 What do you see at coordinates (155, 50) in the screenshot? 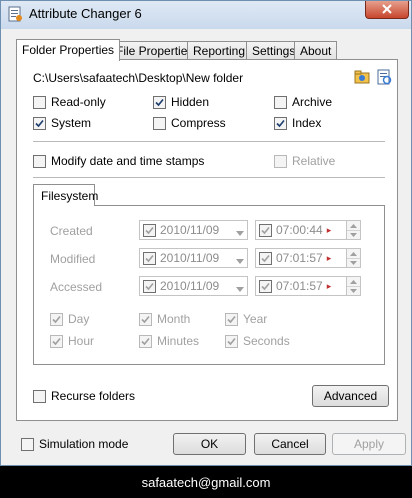
I see `tab-file-properties: File Properties` at bounding box center [155, 50].